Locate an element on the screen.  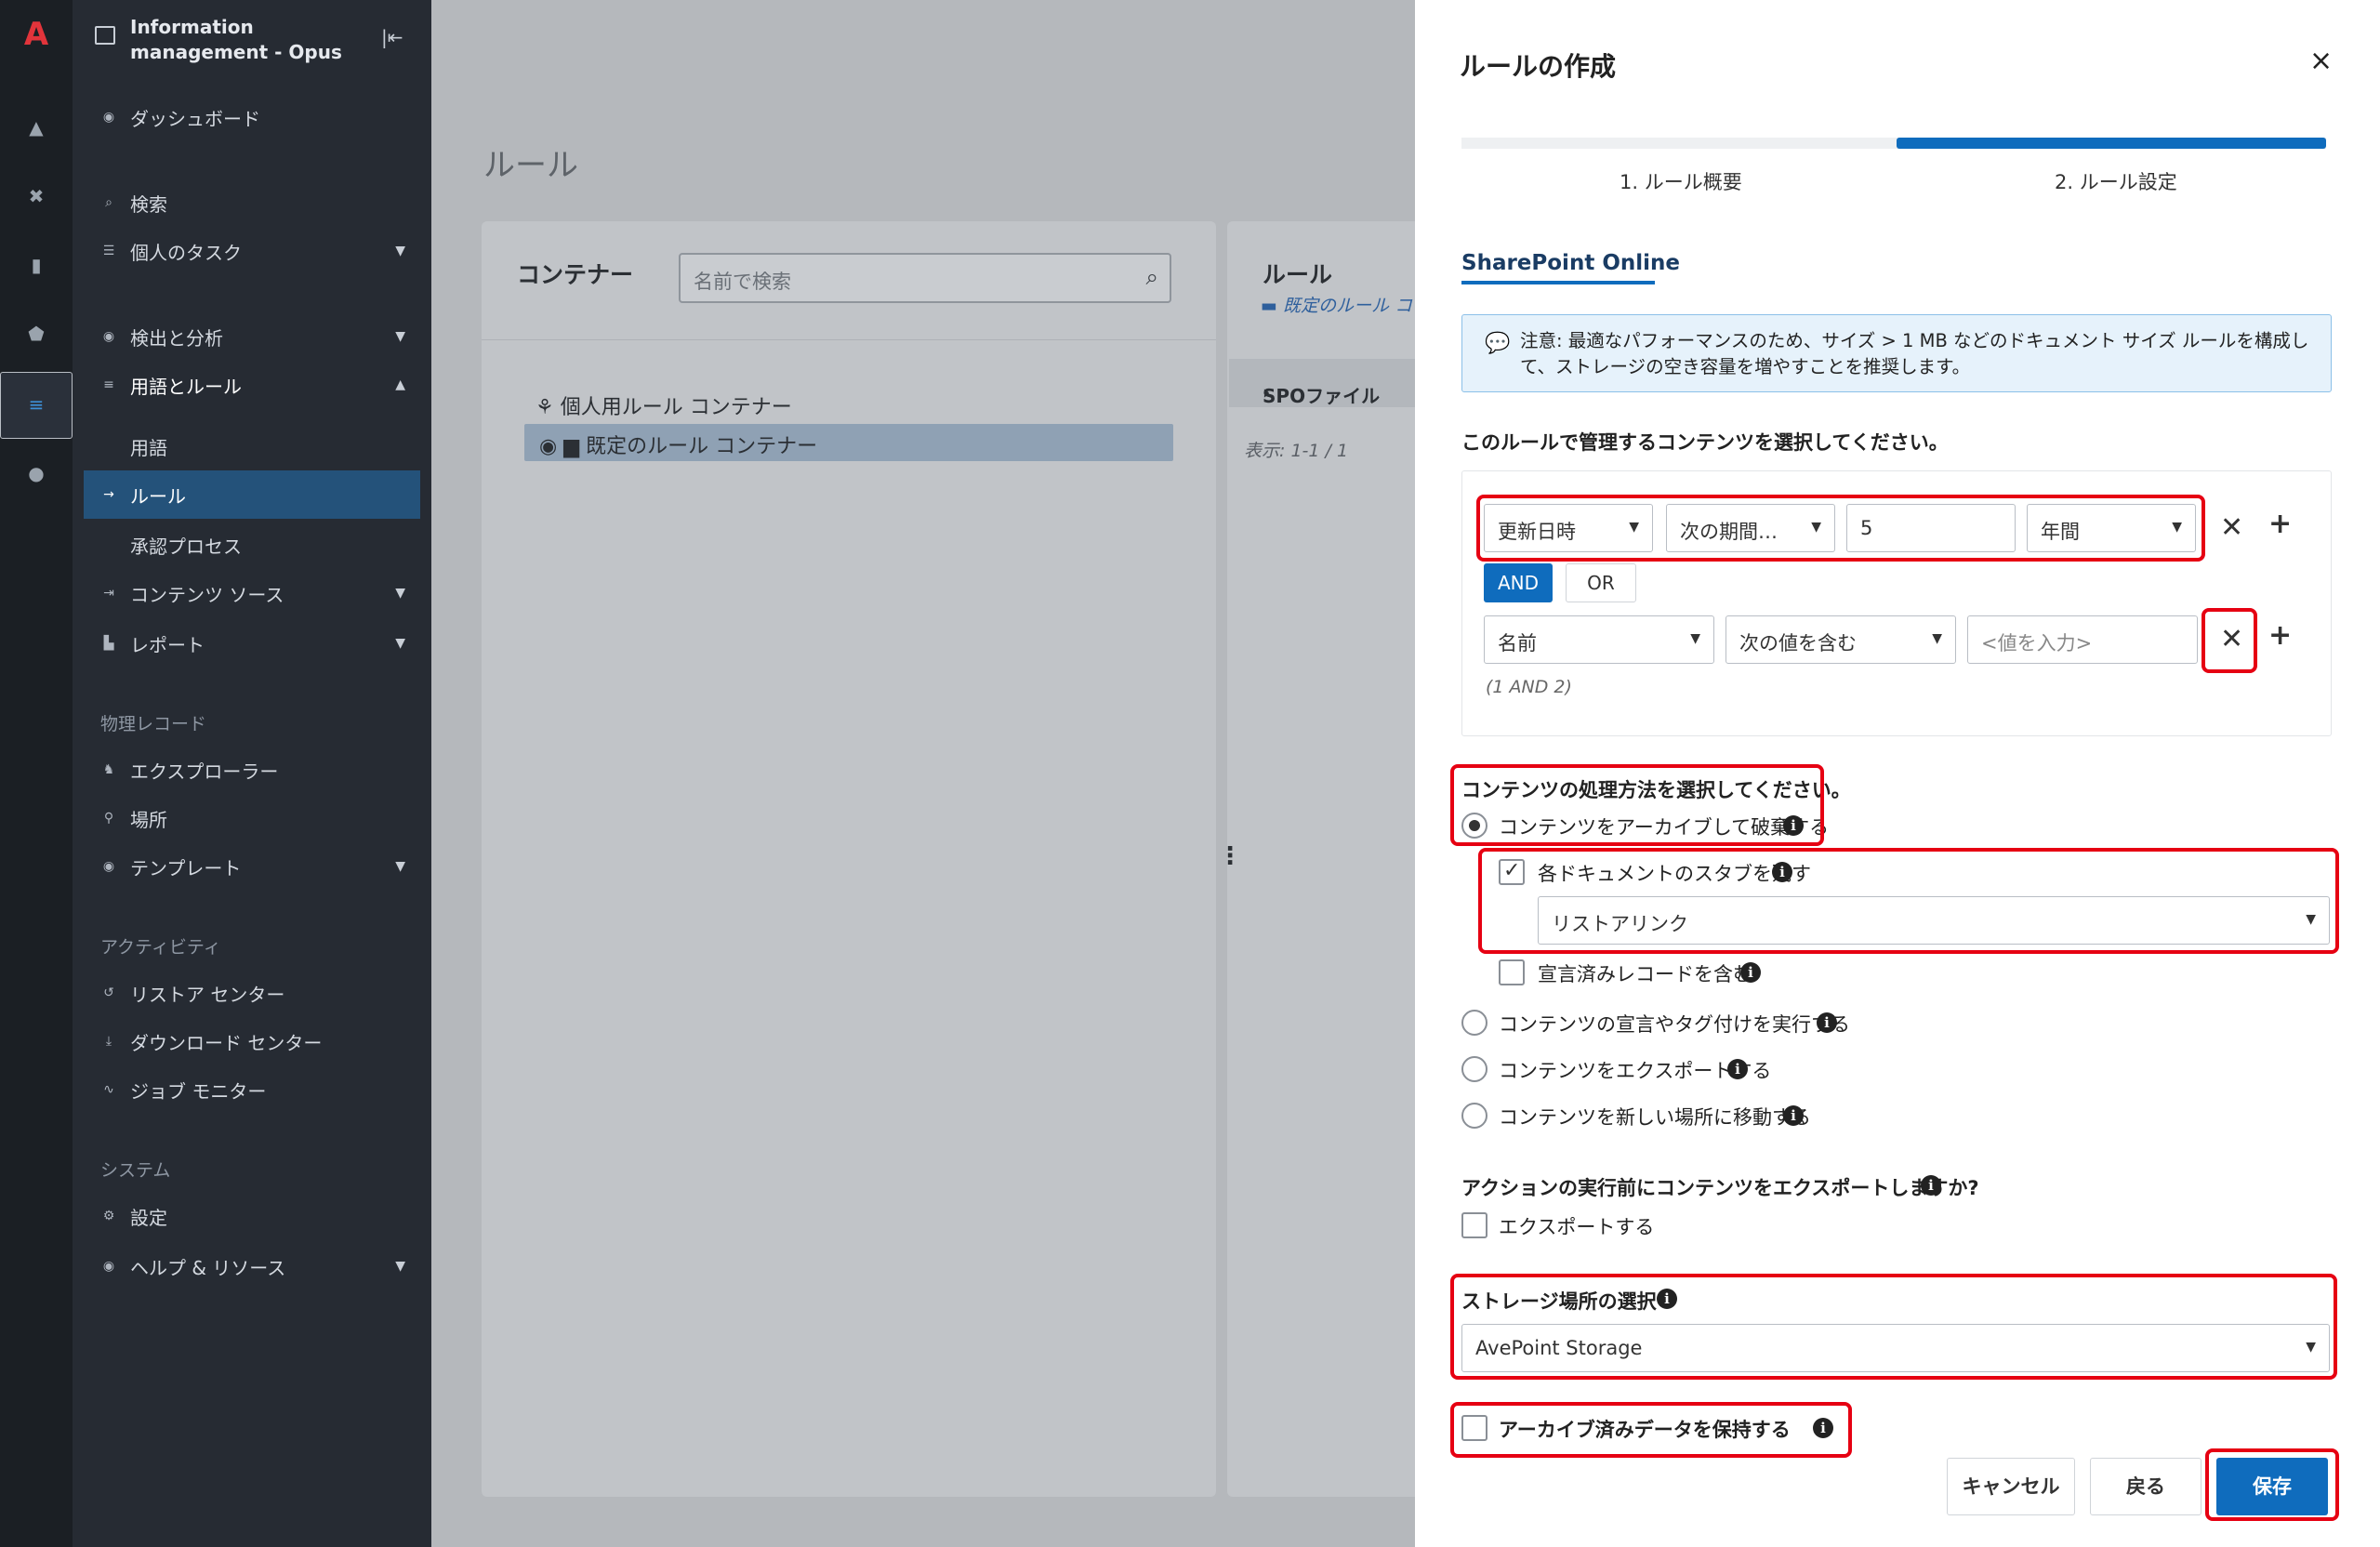
nav-label: ジョブ モニター is located at coordinates (198, 1091).